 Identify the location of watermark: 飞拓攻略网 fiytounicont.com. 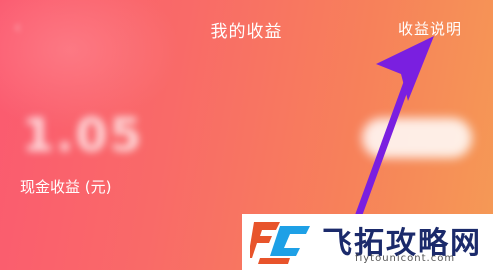
(367, 242).